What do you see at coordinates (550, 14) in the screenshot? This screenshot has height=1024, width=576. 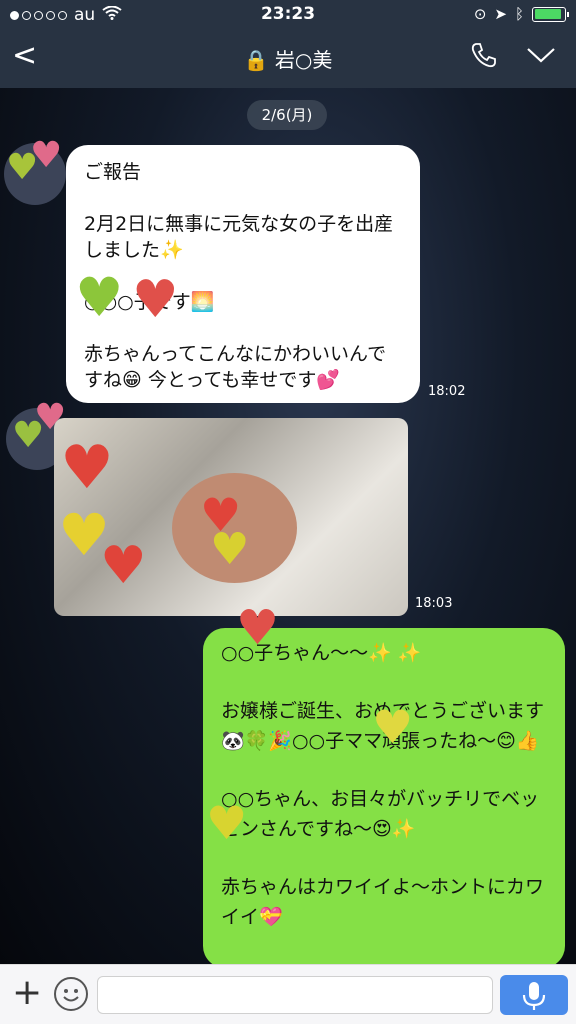 I see `battery-icon` at bounding box center [550, 14].